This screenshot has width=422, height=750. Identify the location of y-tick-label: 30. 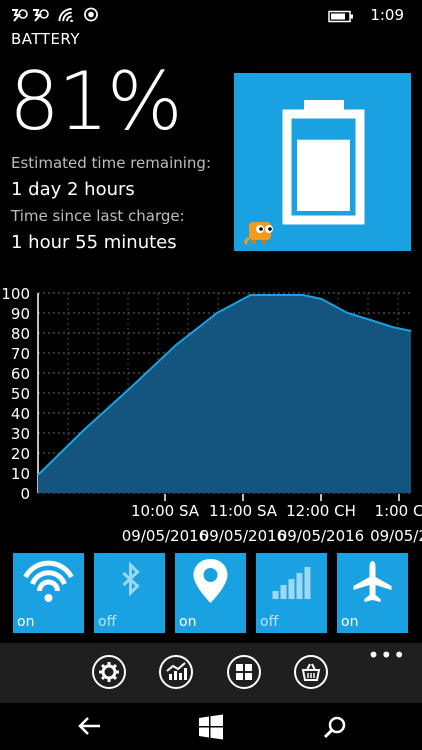
(20, 434).